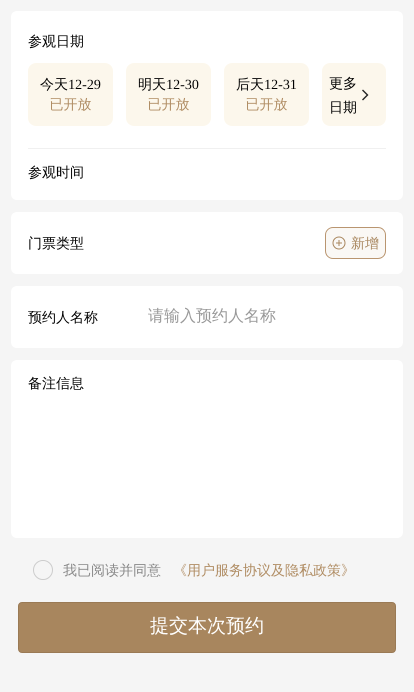 This screenshot has height=692, width=414. What do you see at coordinates (56, 383) in the screenshot?
I see `section-label: 备注信息` at bounding box center [56, 383].